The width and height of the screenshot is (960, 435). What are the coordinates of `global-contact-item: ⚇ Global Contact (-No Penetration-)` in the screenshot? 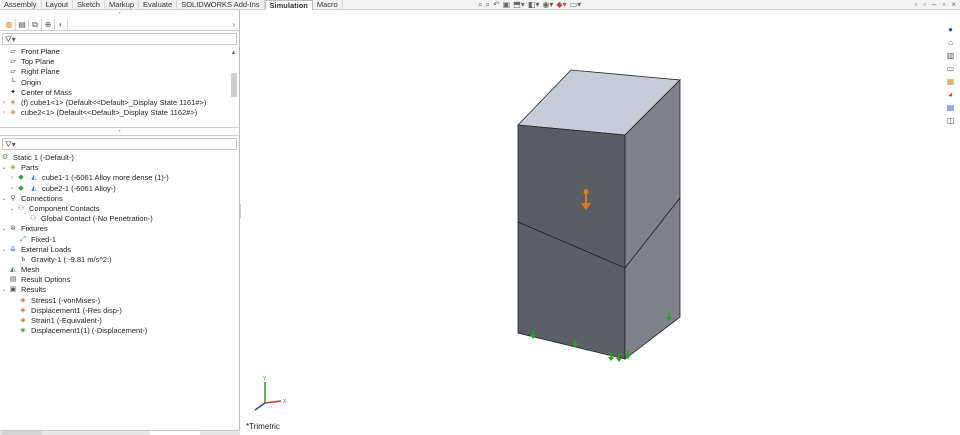 It's located at (119, 219).